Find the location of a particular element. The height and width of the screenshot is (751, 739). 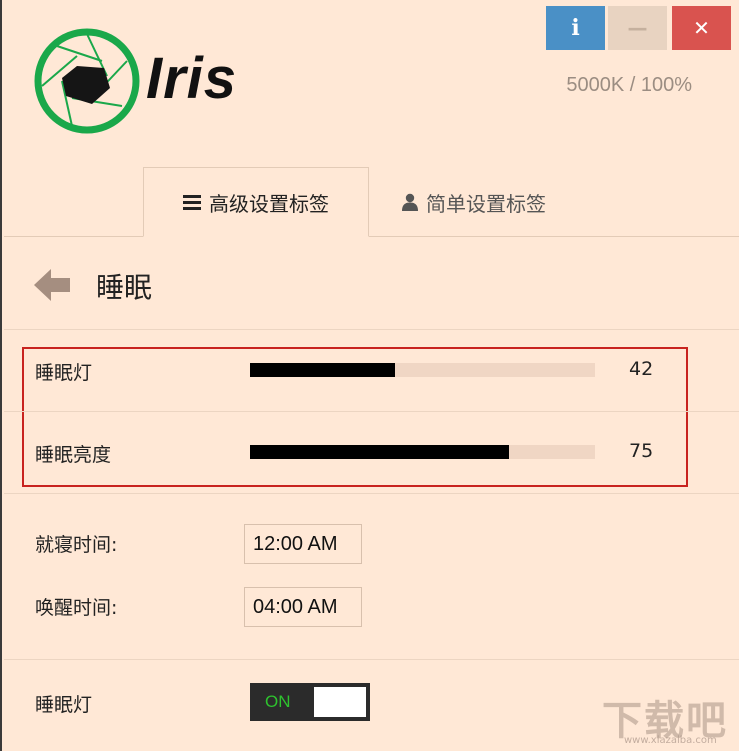

bedtime-label: 就寝时间: is located at coordinates (76, 545).